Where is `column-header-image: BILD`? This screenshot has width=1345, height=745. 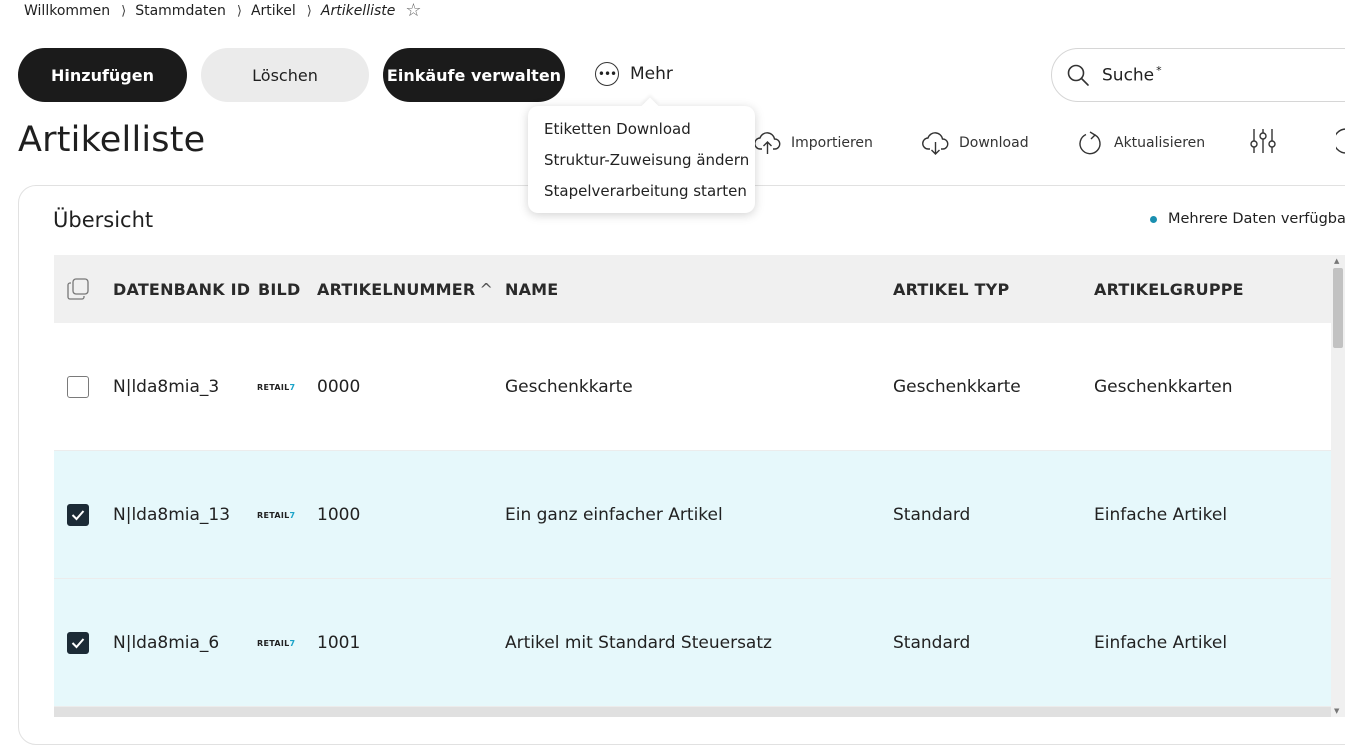
column-header-image: BILD is located at coordinates (279, 289).